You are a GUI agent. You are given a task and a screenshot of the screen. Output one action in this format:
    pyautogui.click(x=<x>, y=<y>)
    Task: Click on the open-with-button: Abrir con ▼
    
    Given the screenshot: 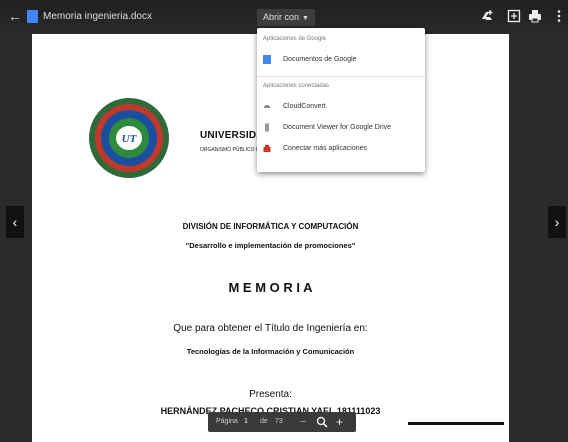 What is the action you would take?
    pyautogui.click(x=286, y=17)
    